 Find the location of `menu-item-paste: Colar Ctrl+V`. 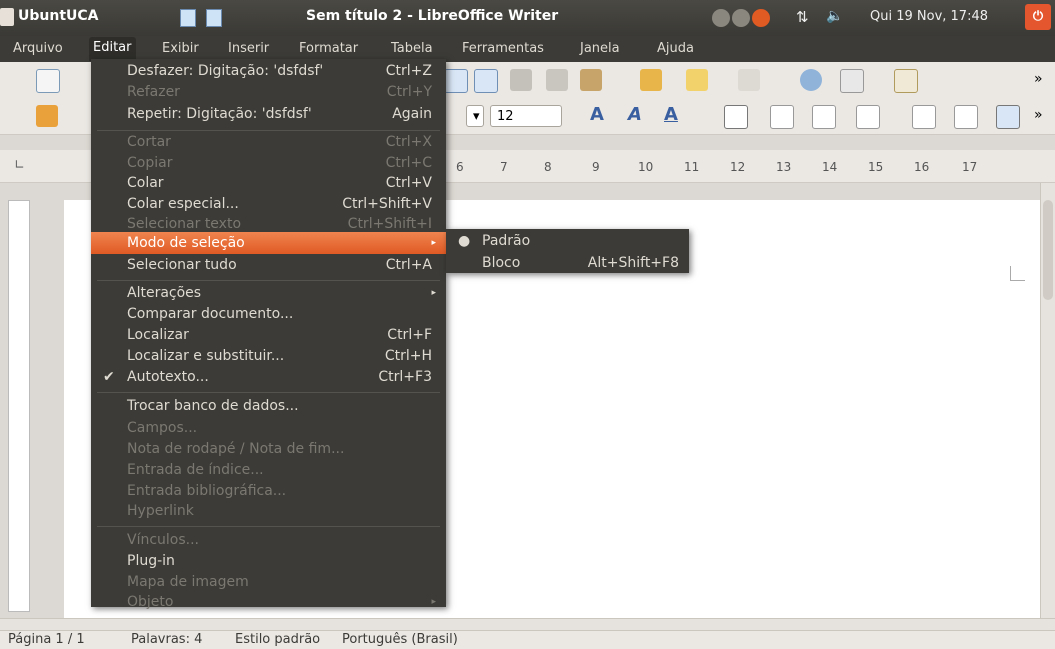

menu-item-paste: Colar Ctrl+V is located at coordinates (268, 183).